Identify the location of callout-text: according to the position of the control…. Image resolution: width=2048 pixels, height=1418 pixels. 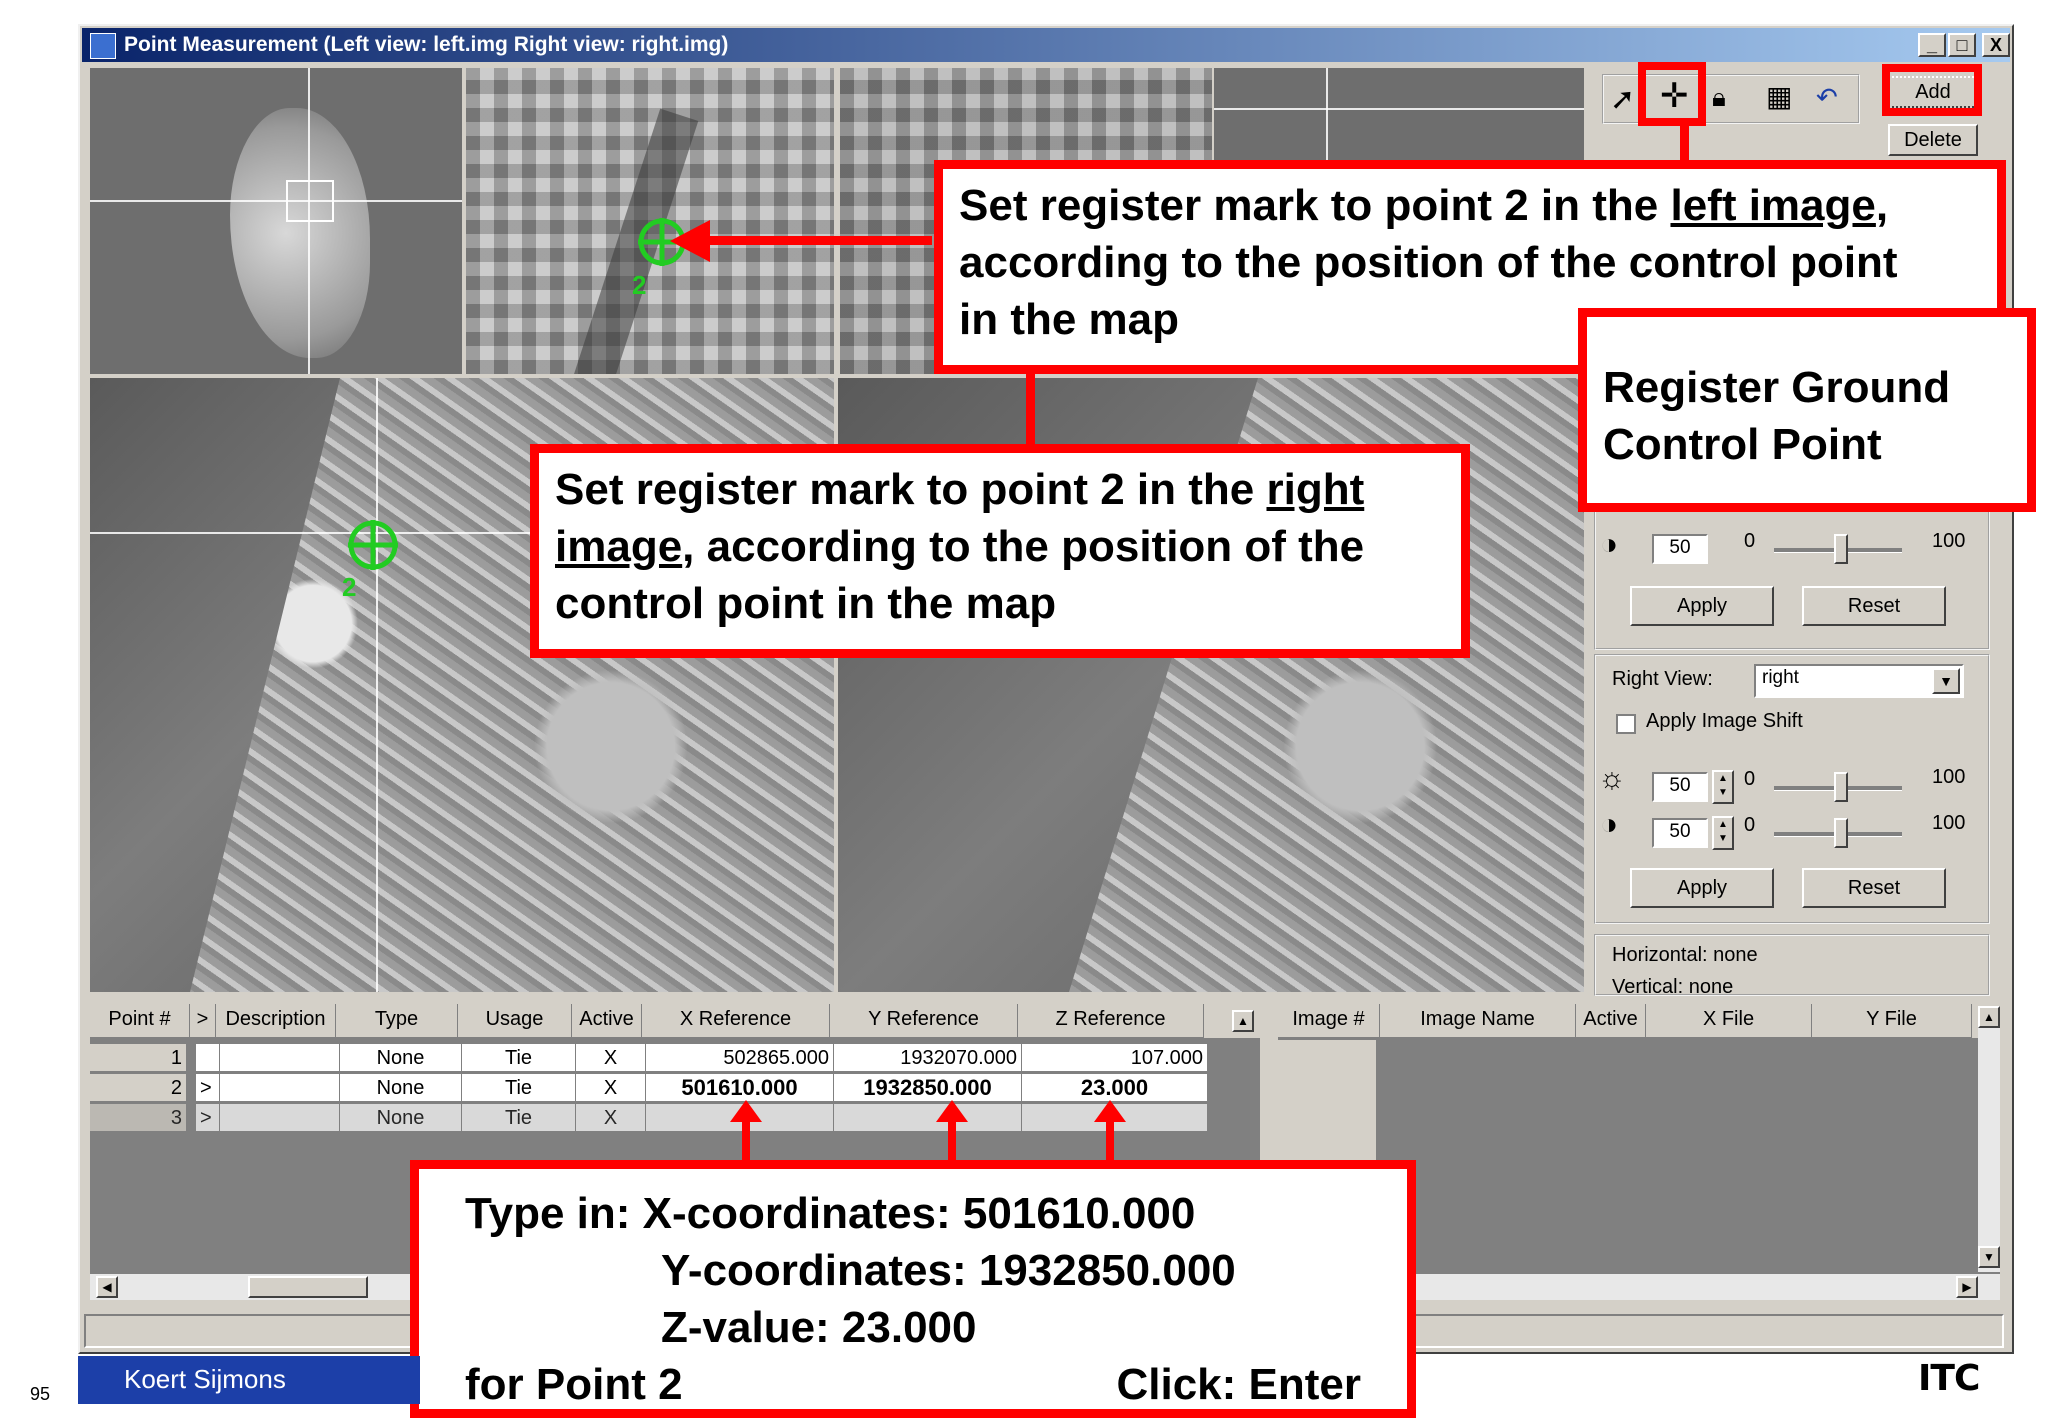
(1428, 262).